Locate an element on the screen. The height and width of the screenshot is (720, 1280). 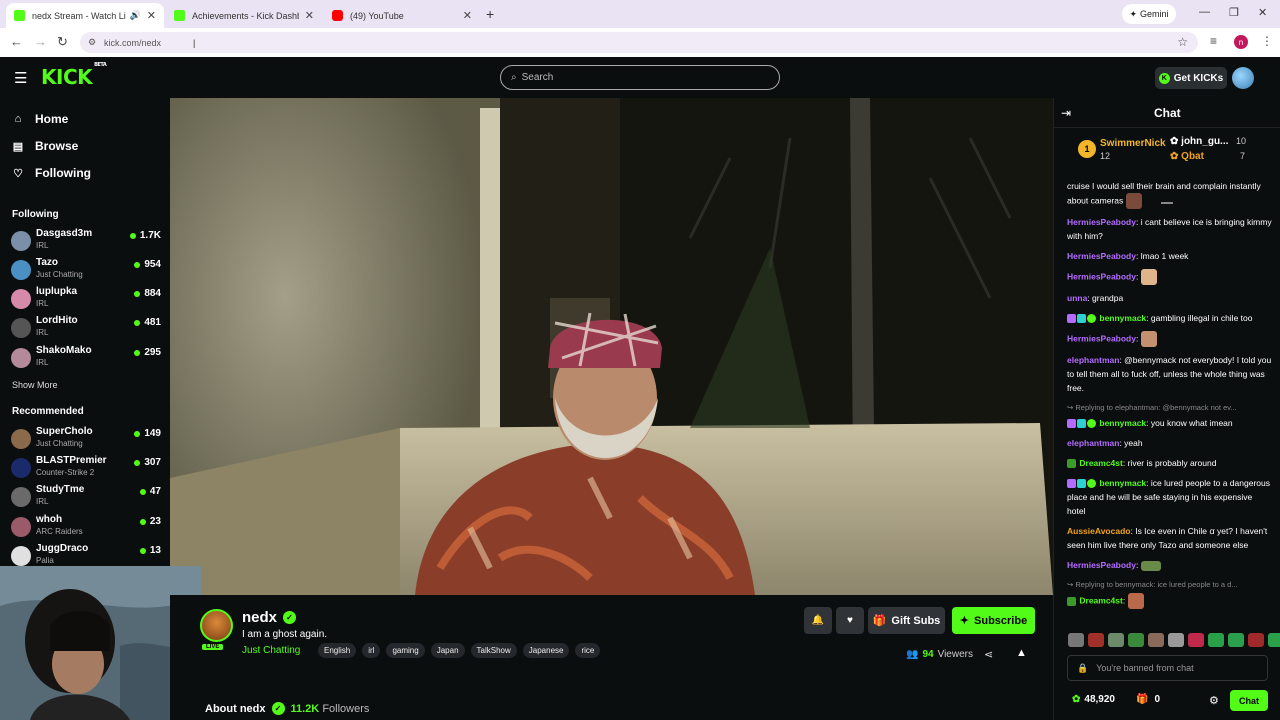
gemini-button: ✦ Gemini is located at coordinates (1149, 14).